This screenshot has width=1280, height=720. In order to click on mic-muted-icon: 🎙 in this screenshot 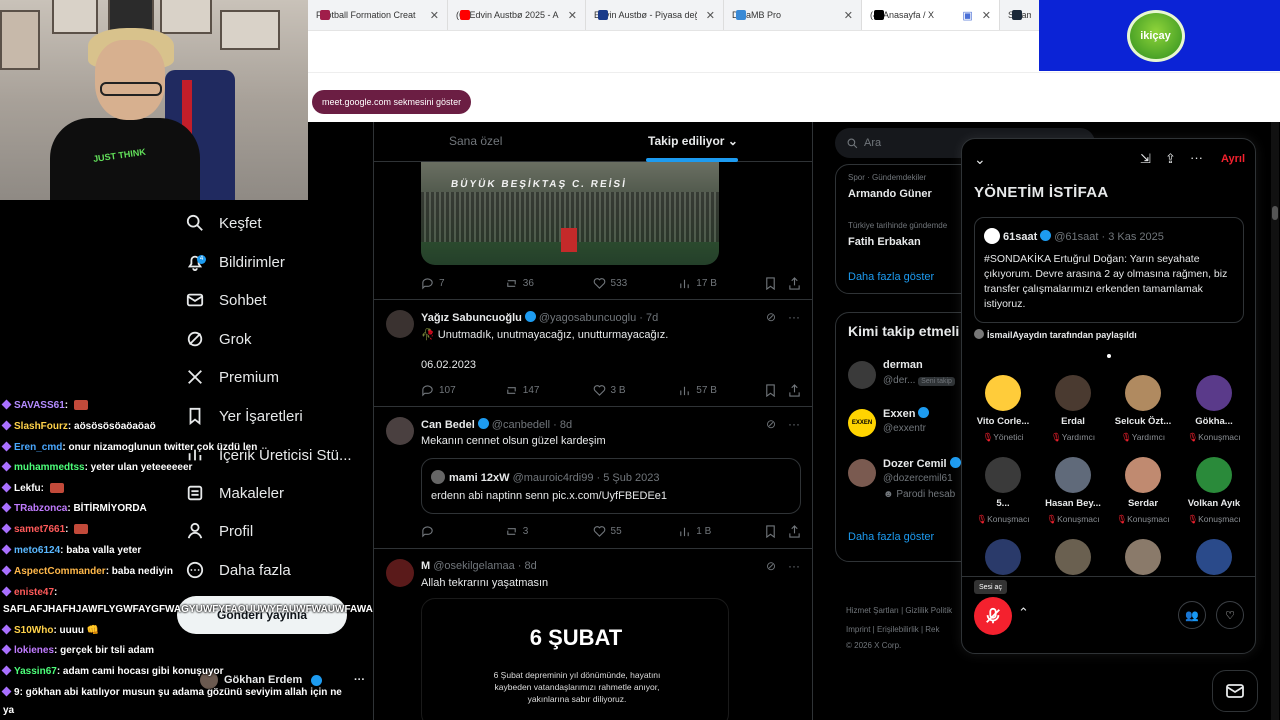, I will do `click(1052, 519)`.